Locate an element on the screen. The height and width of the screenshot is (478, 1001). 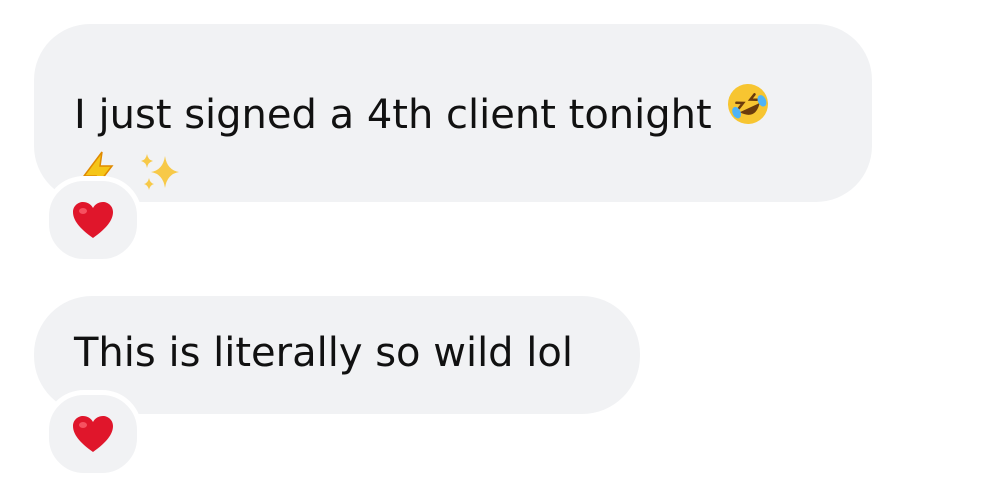
rolling-on-floor-laughing-icon is located at coordinates (748, 104).